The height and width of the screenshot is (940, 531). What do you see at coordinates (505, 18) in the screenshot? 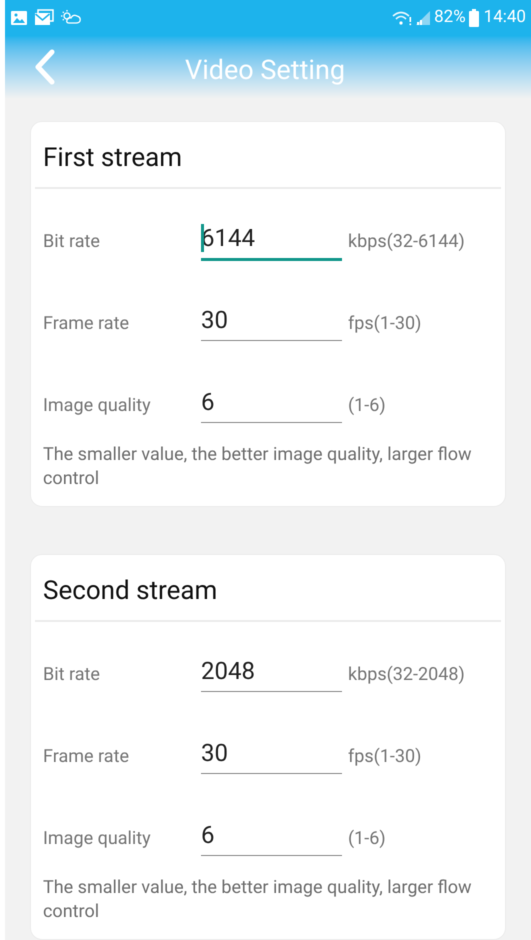
I see `clock: 14:40` at bounding box center [505, 18].